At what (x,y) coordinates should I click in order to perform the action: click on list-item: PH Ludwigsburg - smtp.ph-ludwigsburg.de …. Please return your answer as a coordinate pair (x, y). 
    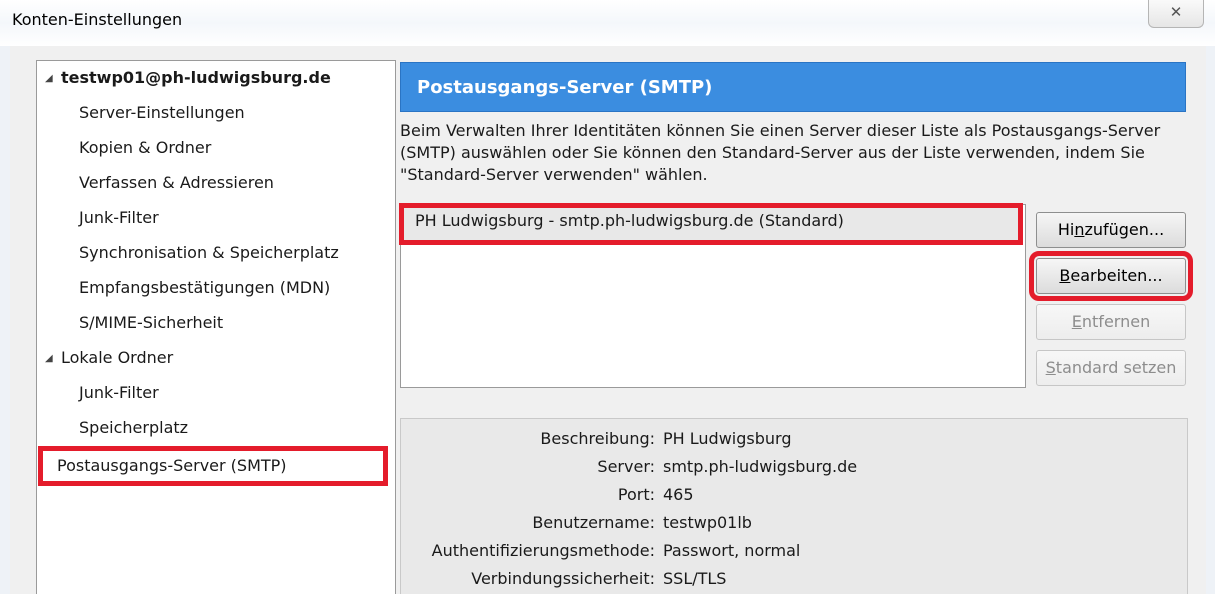
    Looking at the image, I should click on (711, 224).